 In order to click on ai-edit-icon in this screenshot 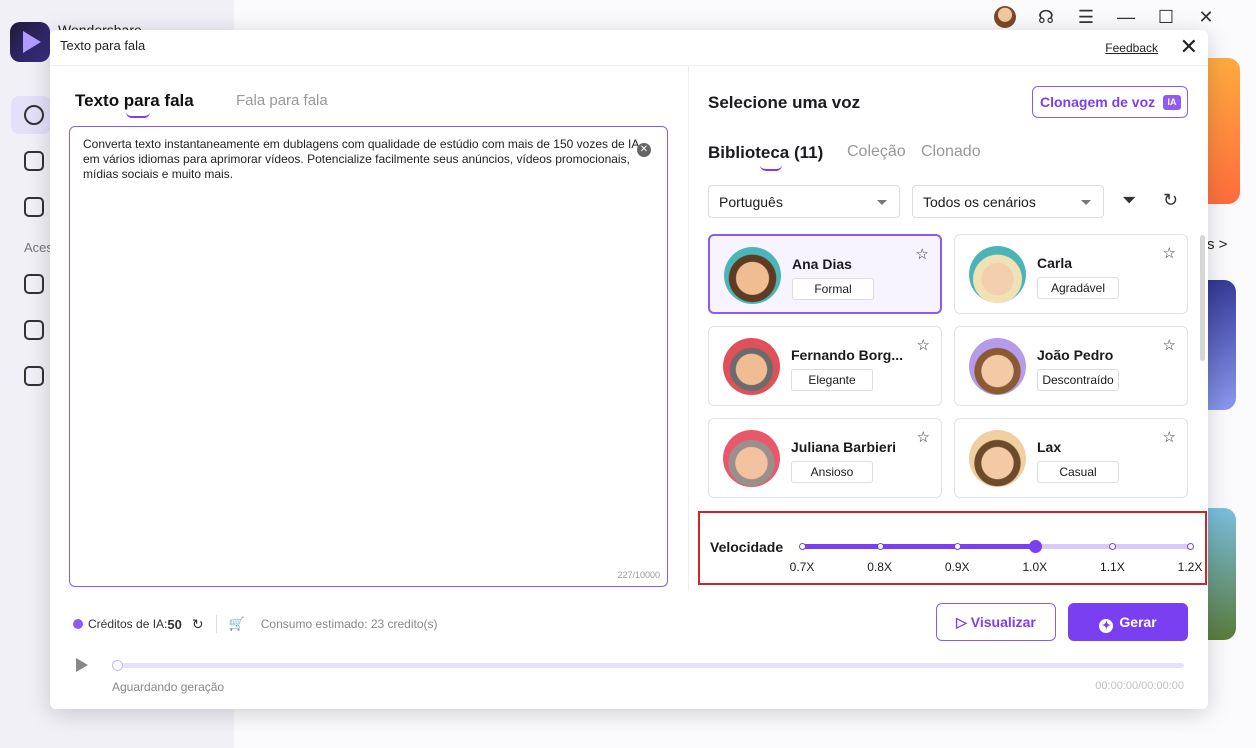, I will do `click(34, 330)`.